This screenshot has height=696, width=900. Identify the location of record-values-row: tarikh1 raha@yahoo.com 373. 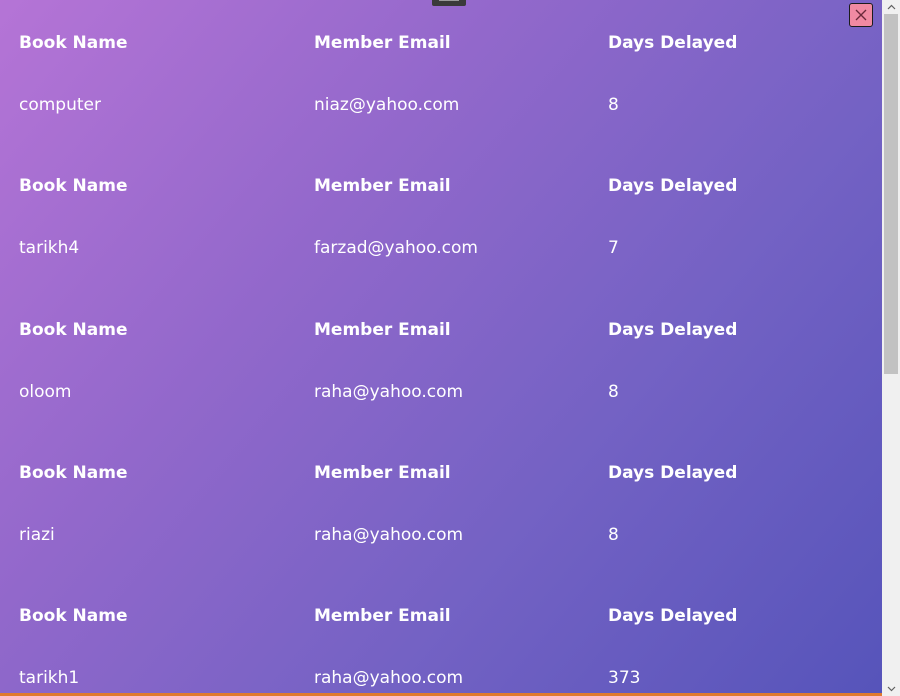
(449, 678).